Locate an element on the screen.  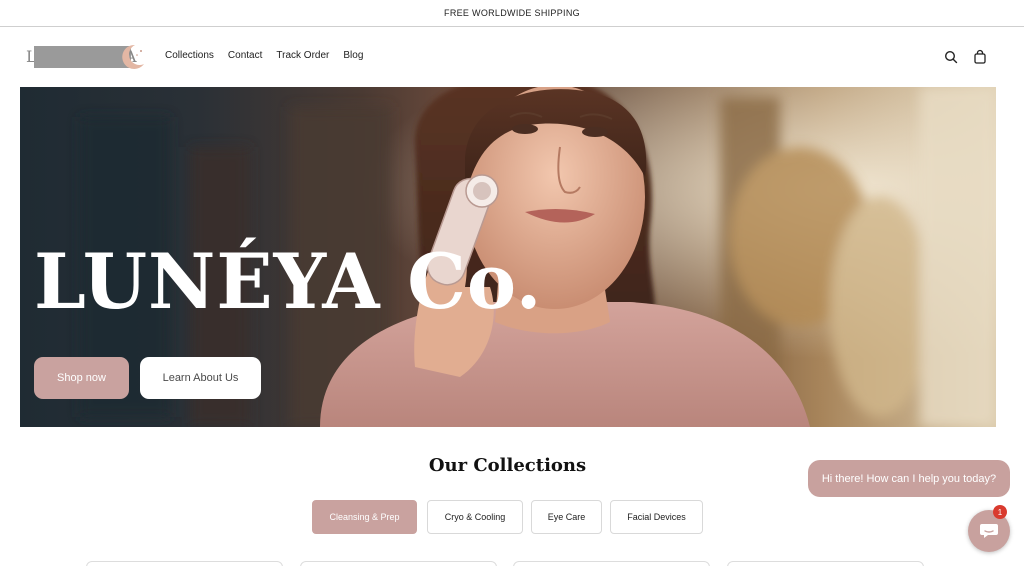
tab-eye-care: Eye Care is located at coordinates (566, 517).